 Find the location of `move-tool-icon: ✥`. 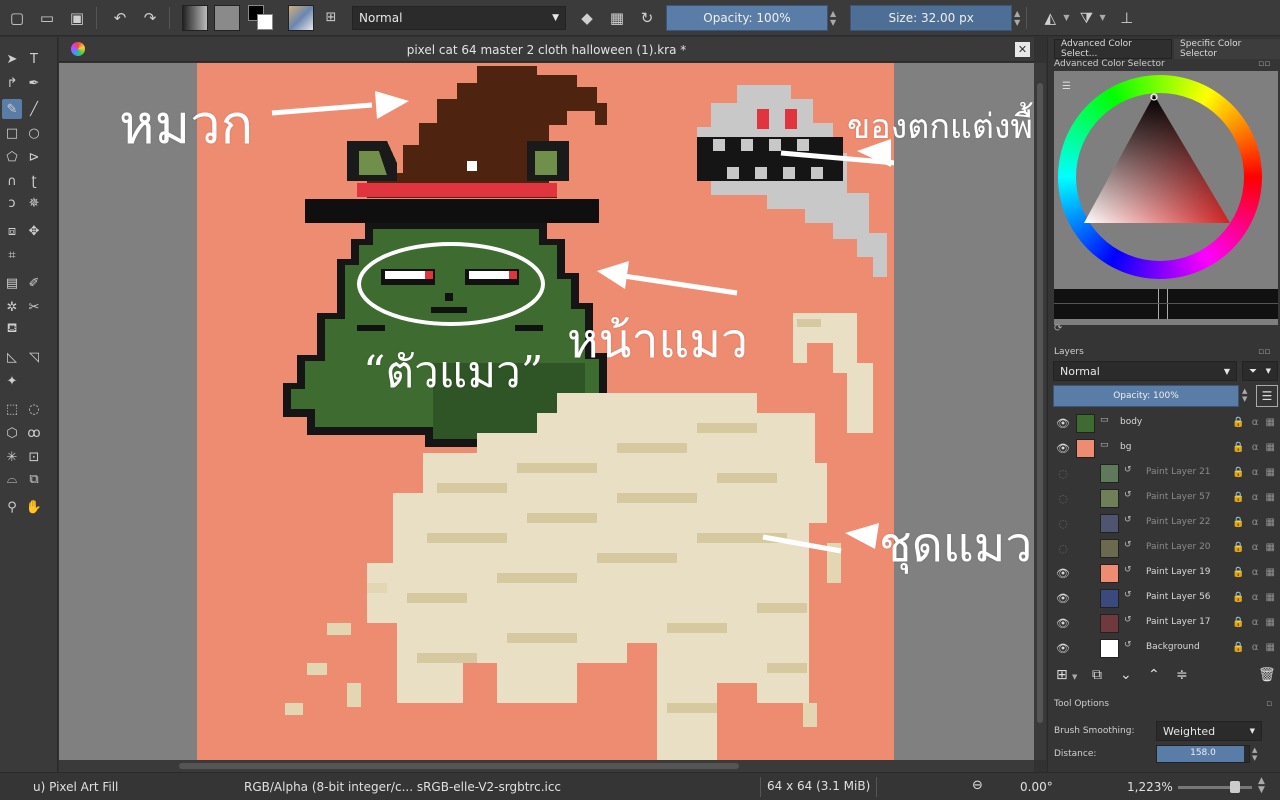

move-tool-icon: ✥ is located at coordinates (34, 231).